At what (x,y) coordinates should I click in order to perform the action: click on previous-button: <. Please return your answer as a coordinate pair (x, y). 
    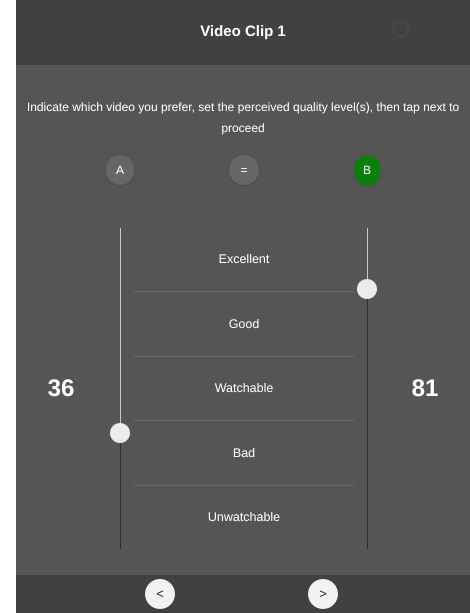
    Looking at the image, I should click on (160, 594).